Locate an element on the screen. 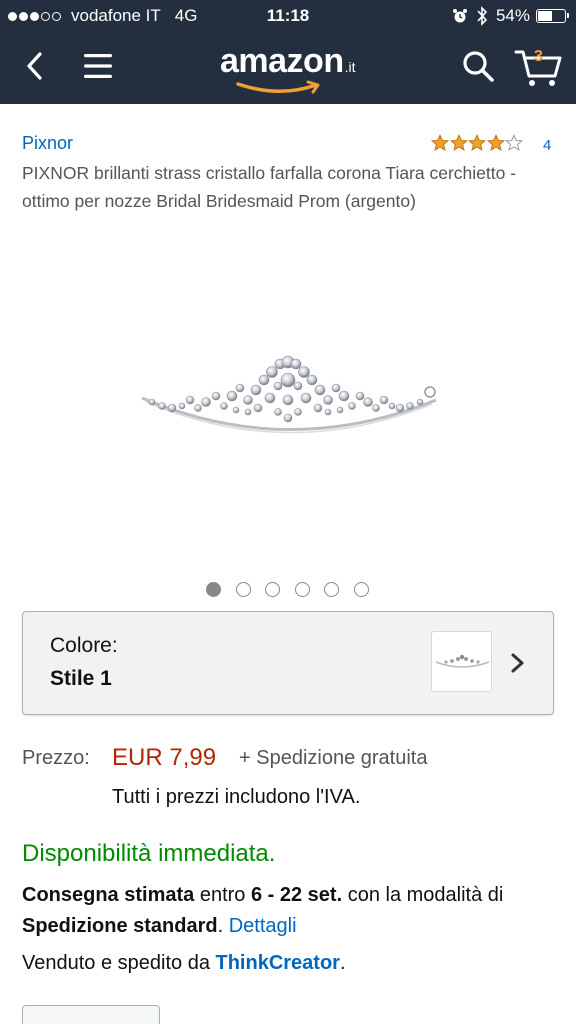 The image size is (576, 1024). bluetooth-icon is located at coordinates (482, 16).